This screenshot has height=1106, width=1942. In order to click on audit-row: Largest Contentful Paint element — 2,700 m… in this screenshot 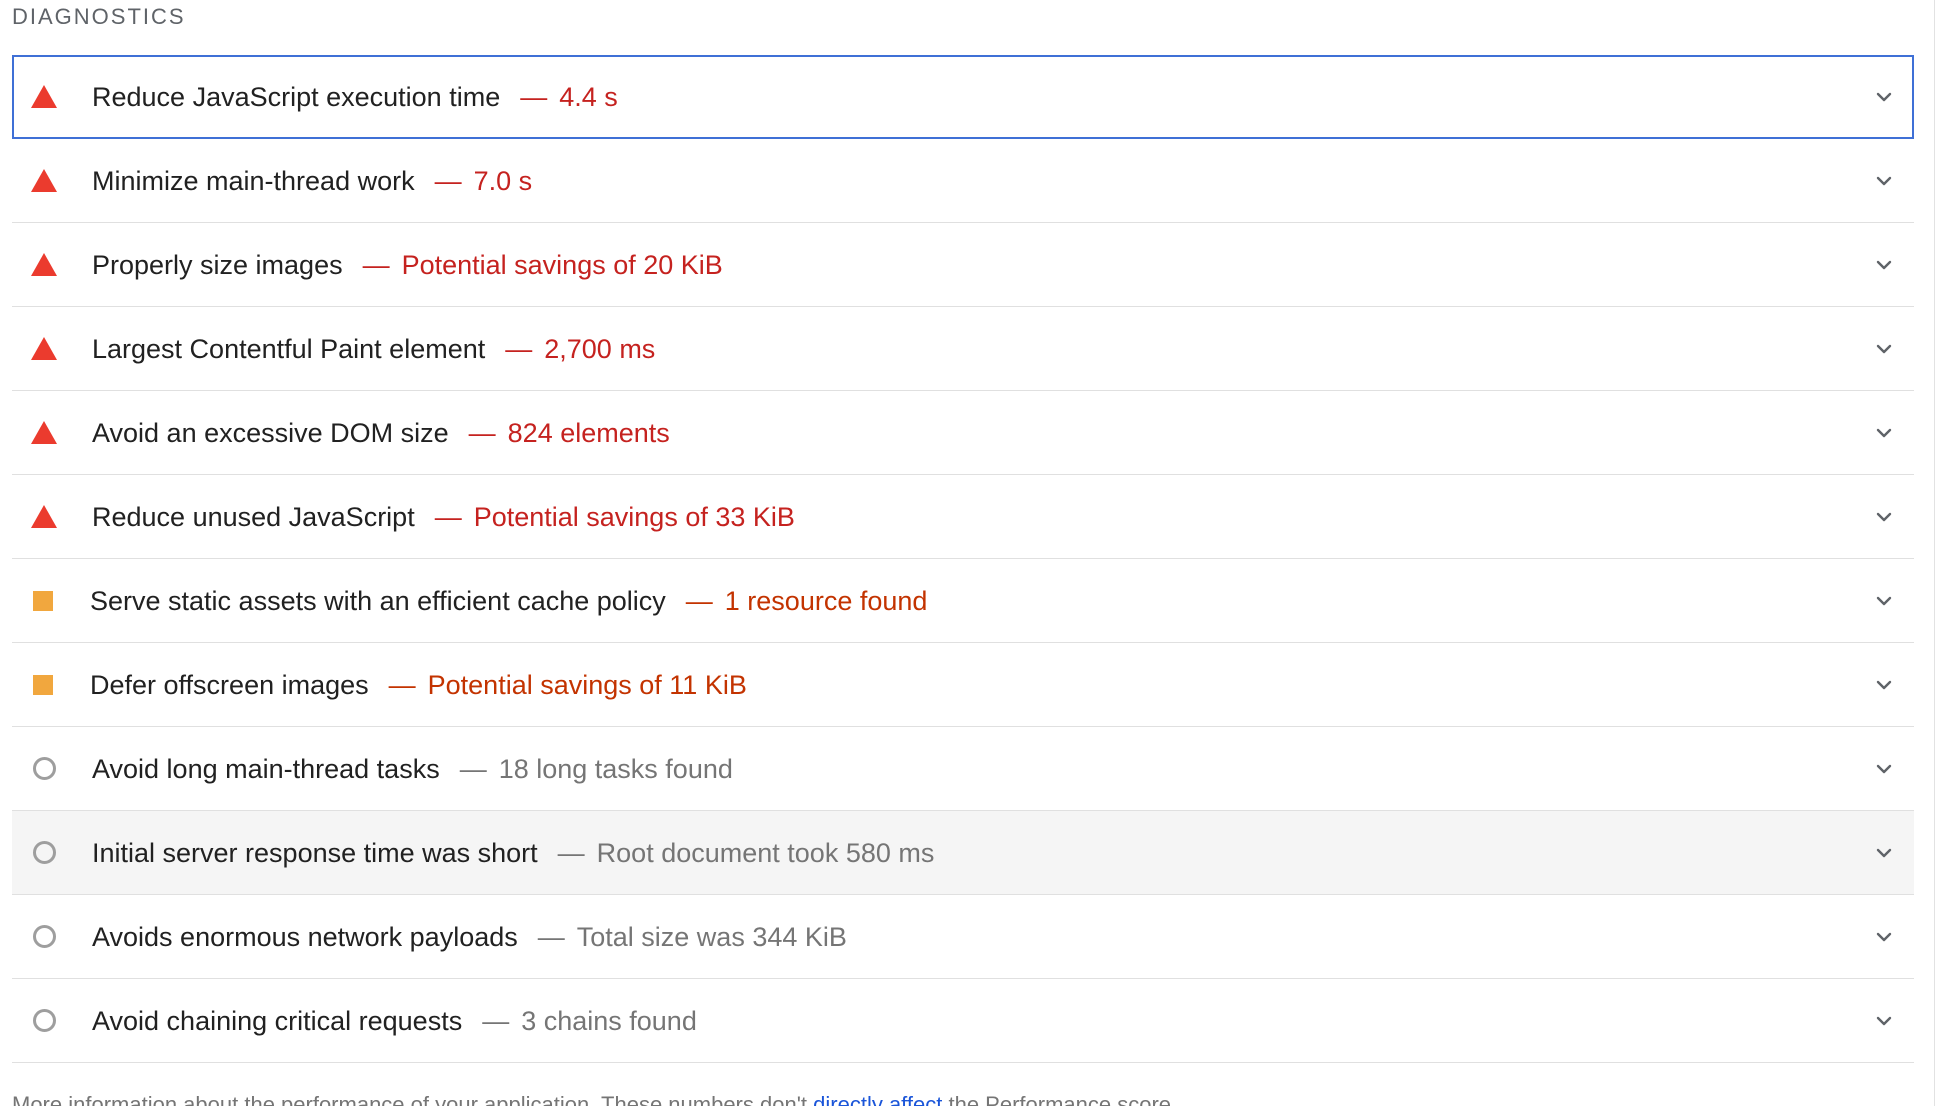, I will do `click(963, 349)`.